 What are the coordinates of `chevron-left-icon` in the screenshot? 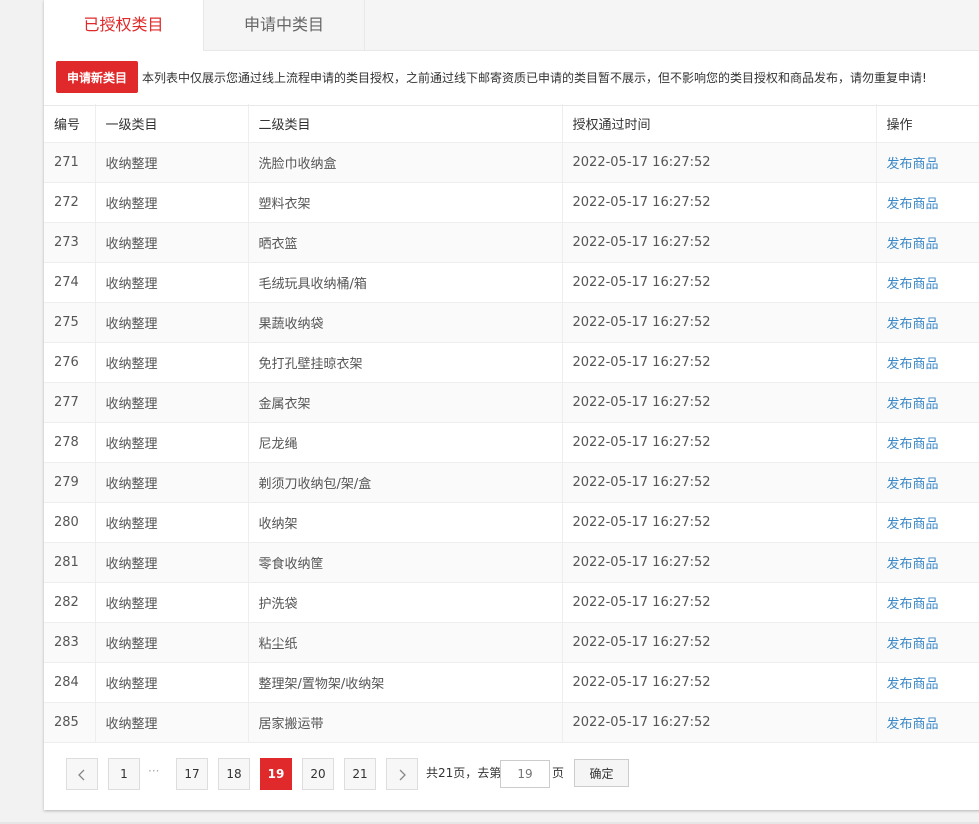 It's located at (81, 774).